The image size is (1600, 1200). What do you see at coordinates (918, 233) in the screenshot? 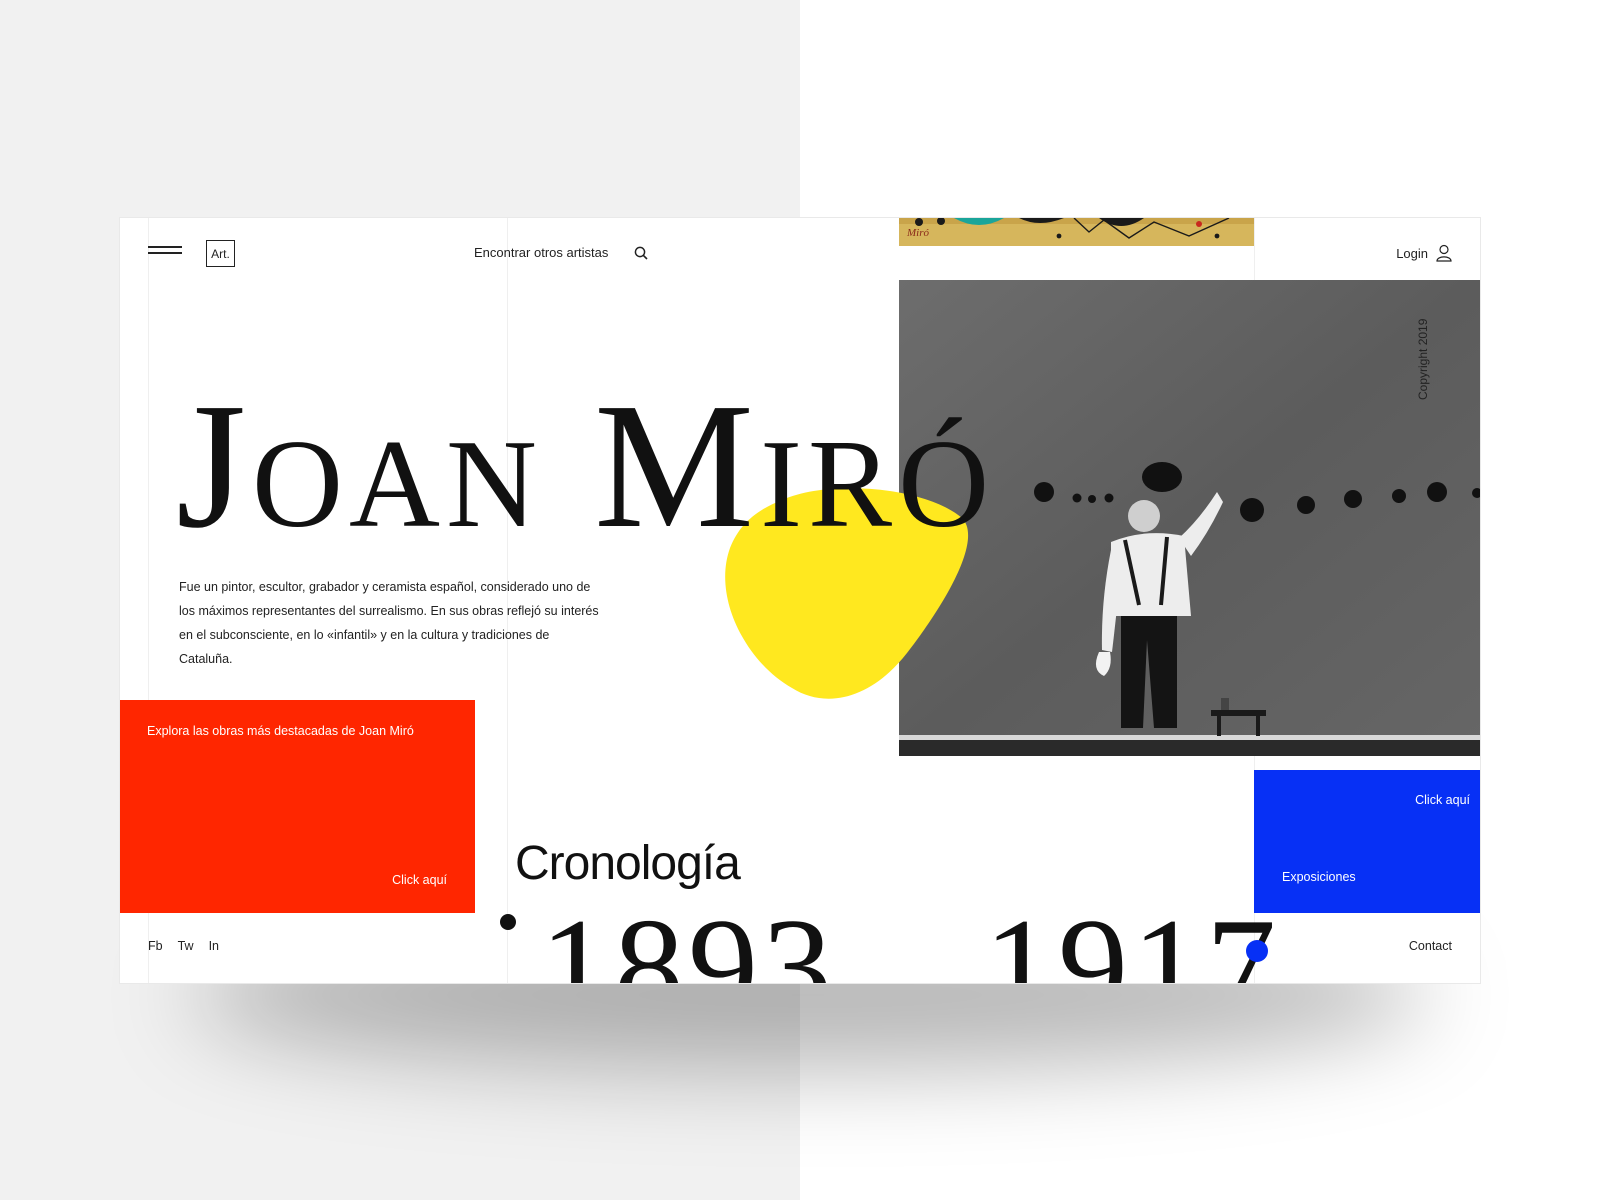
I see `painting-signature: Miró` at bounding box center [918, 233].